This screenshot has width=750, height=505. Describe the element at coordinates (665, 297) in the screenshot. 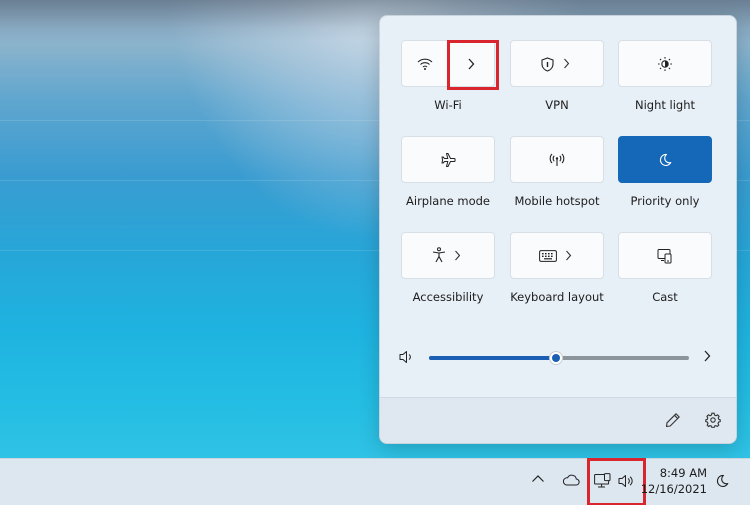

I see `cast-label: Cast` at that location.